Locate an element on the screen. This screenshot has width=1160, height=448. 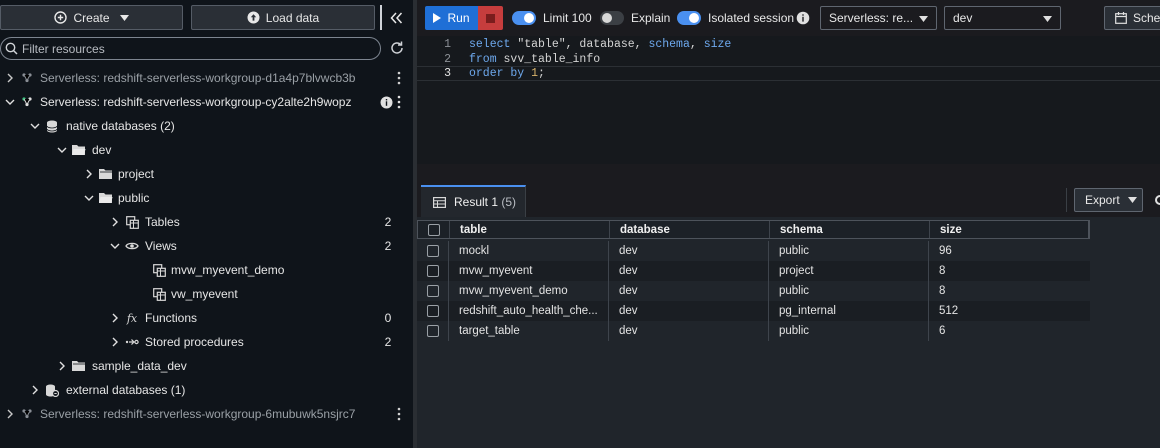
tree-tables: Tables 2 is located at coordinates (206, 222).